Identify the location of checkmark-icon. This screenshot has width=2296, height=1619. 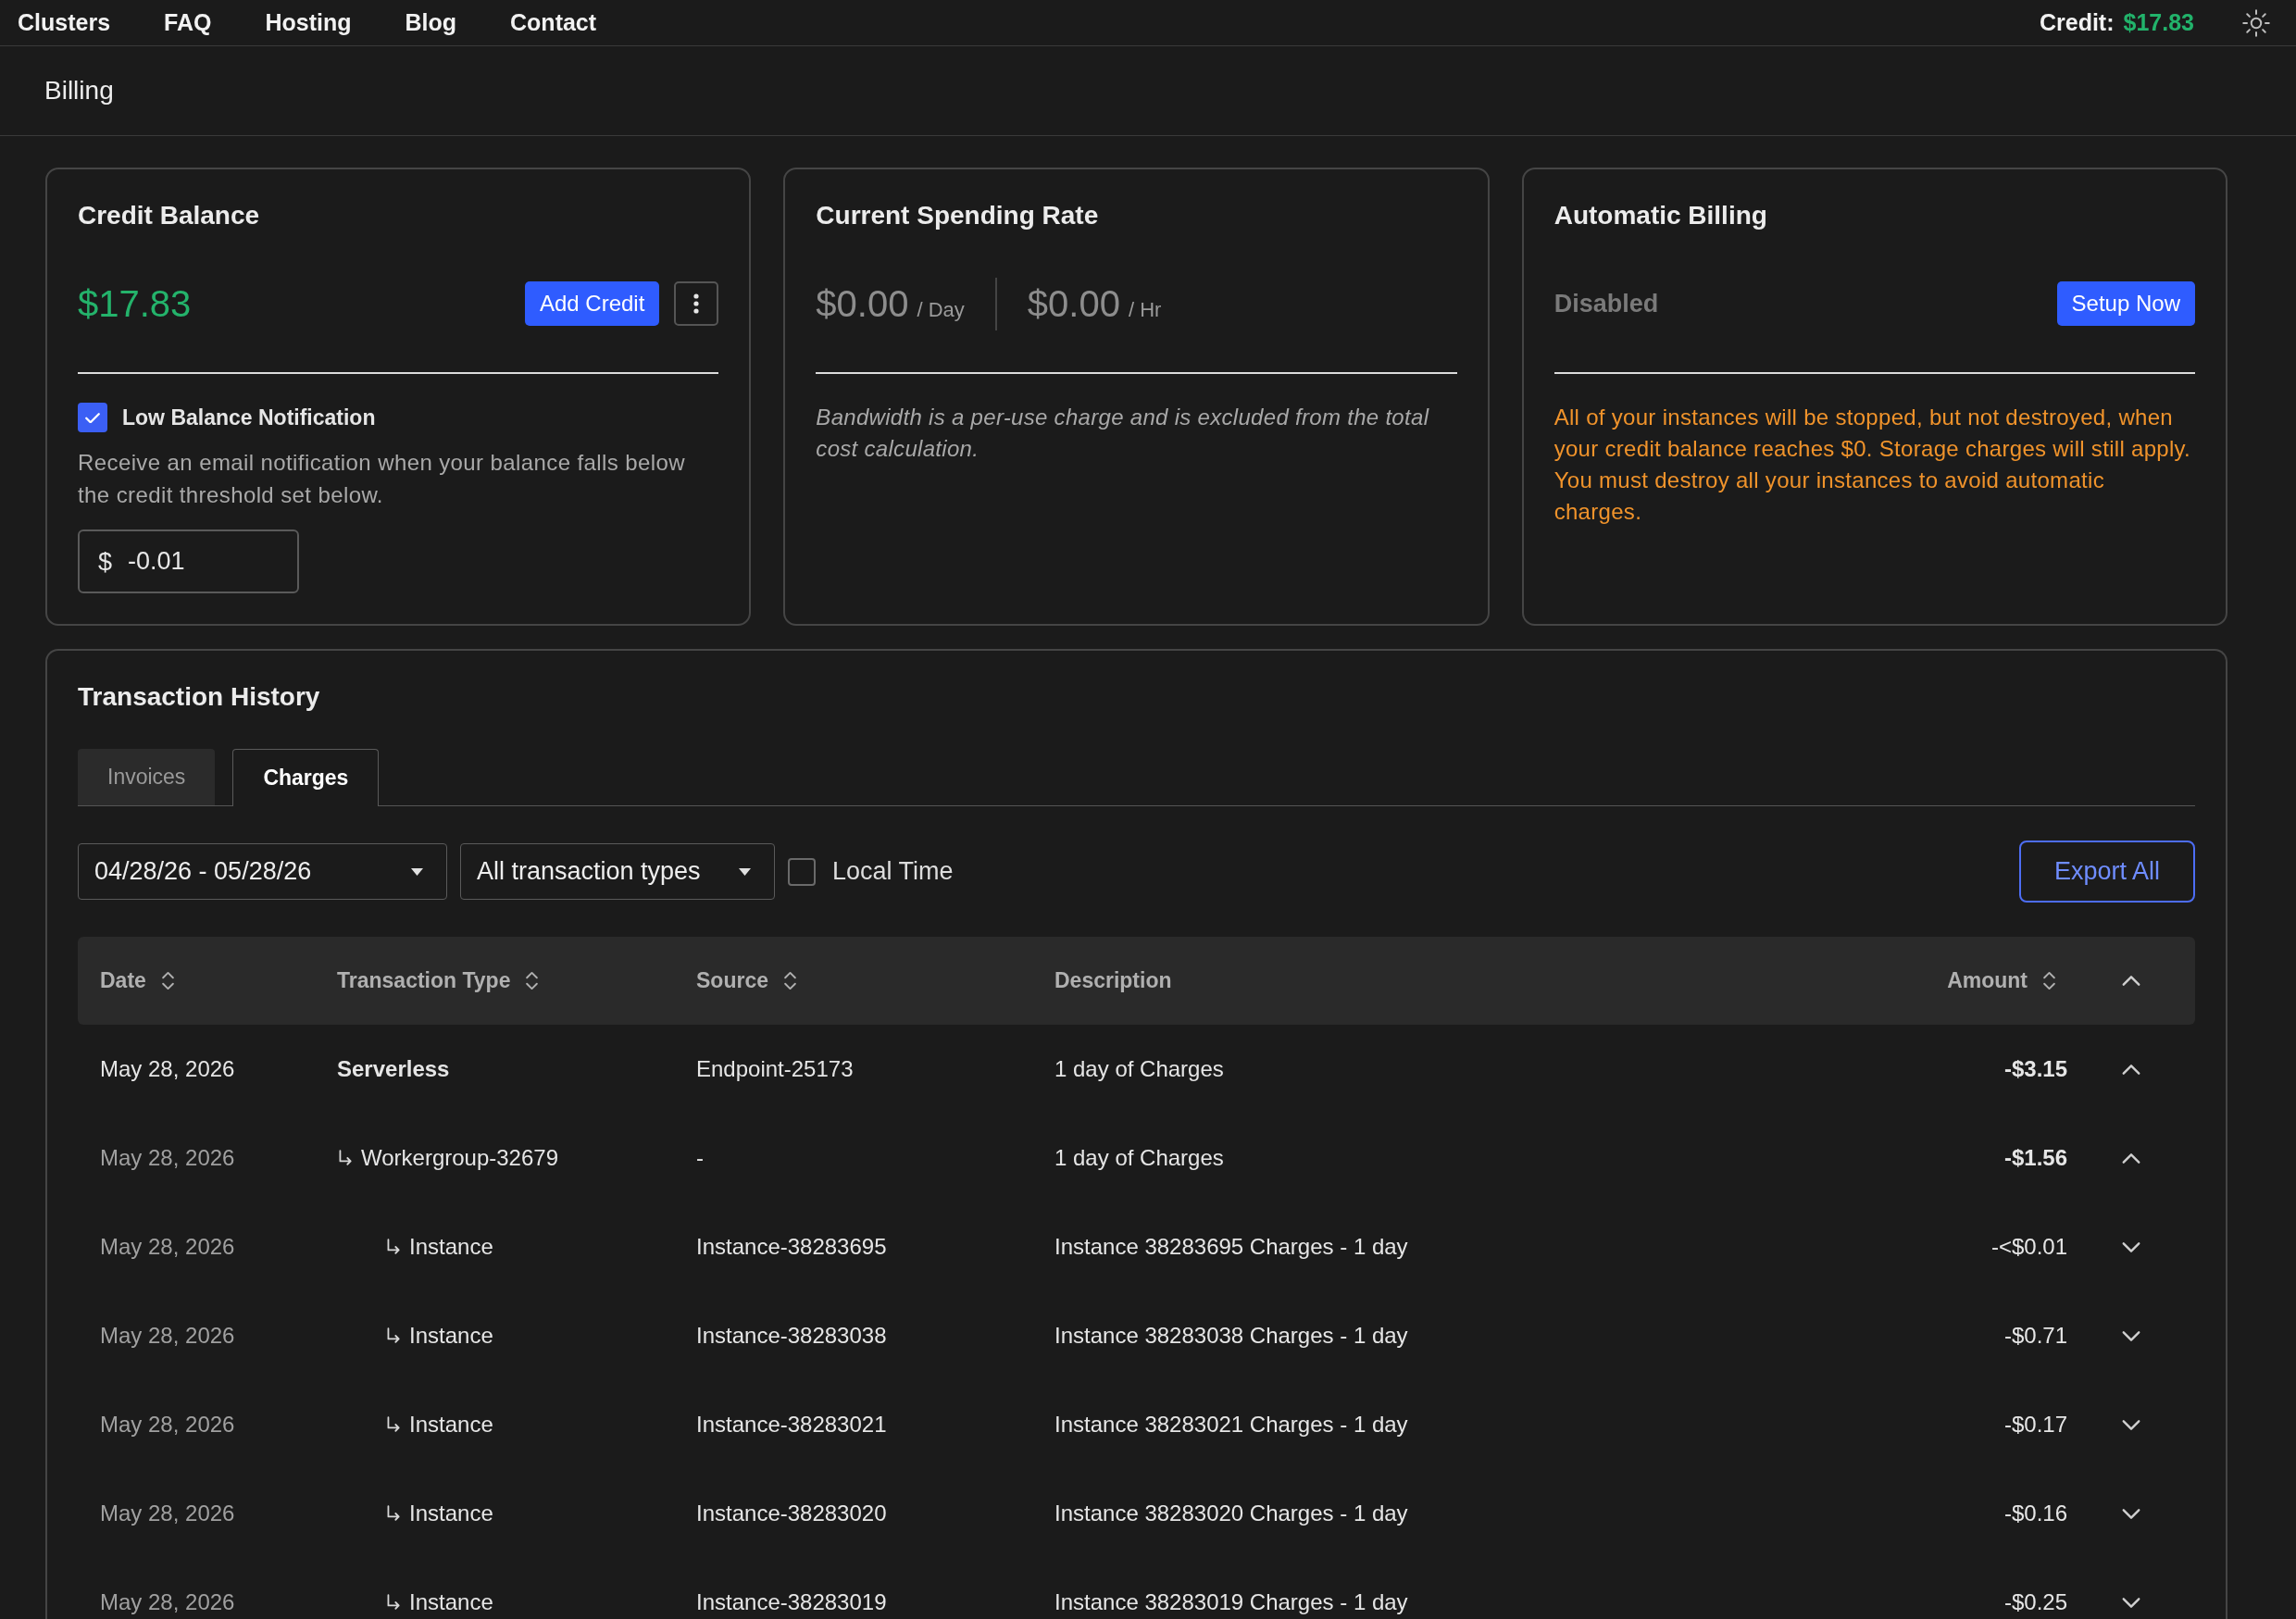
(92, 418).